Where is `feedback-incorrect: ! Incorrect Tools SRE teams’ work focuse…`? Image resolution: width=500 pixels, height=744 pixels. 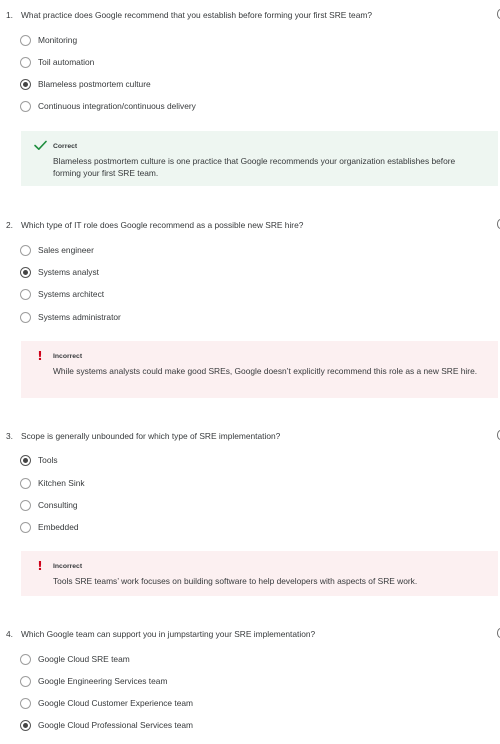 feedback-incorrect: ! Incorrect Tools SRE teams’ work focuse… is located at coordinates (259, 573).